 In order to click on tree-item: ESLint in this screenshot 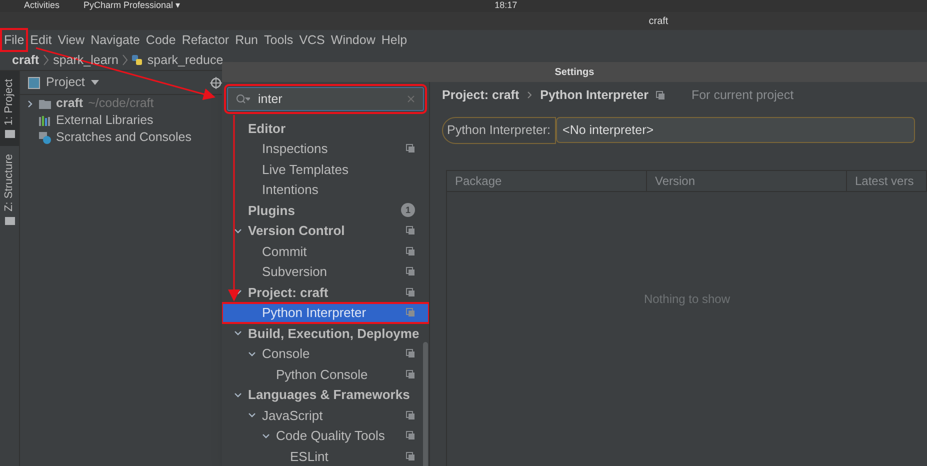, I will do `click(325, 456)`.